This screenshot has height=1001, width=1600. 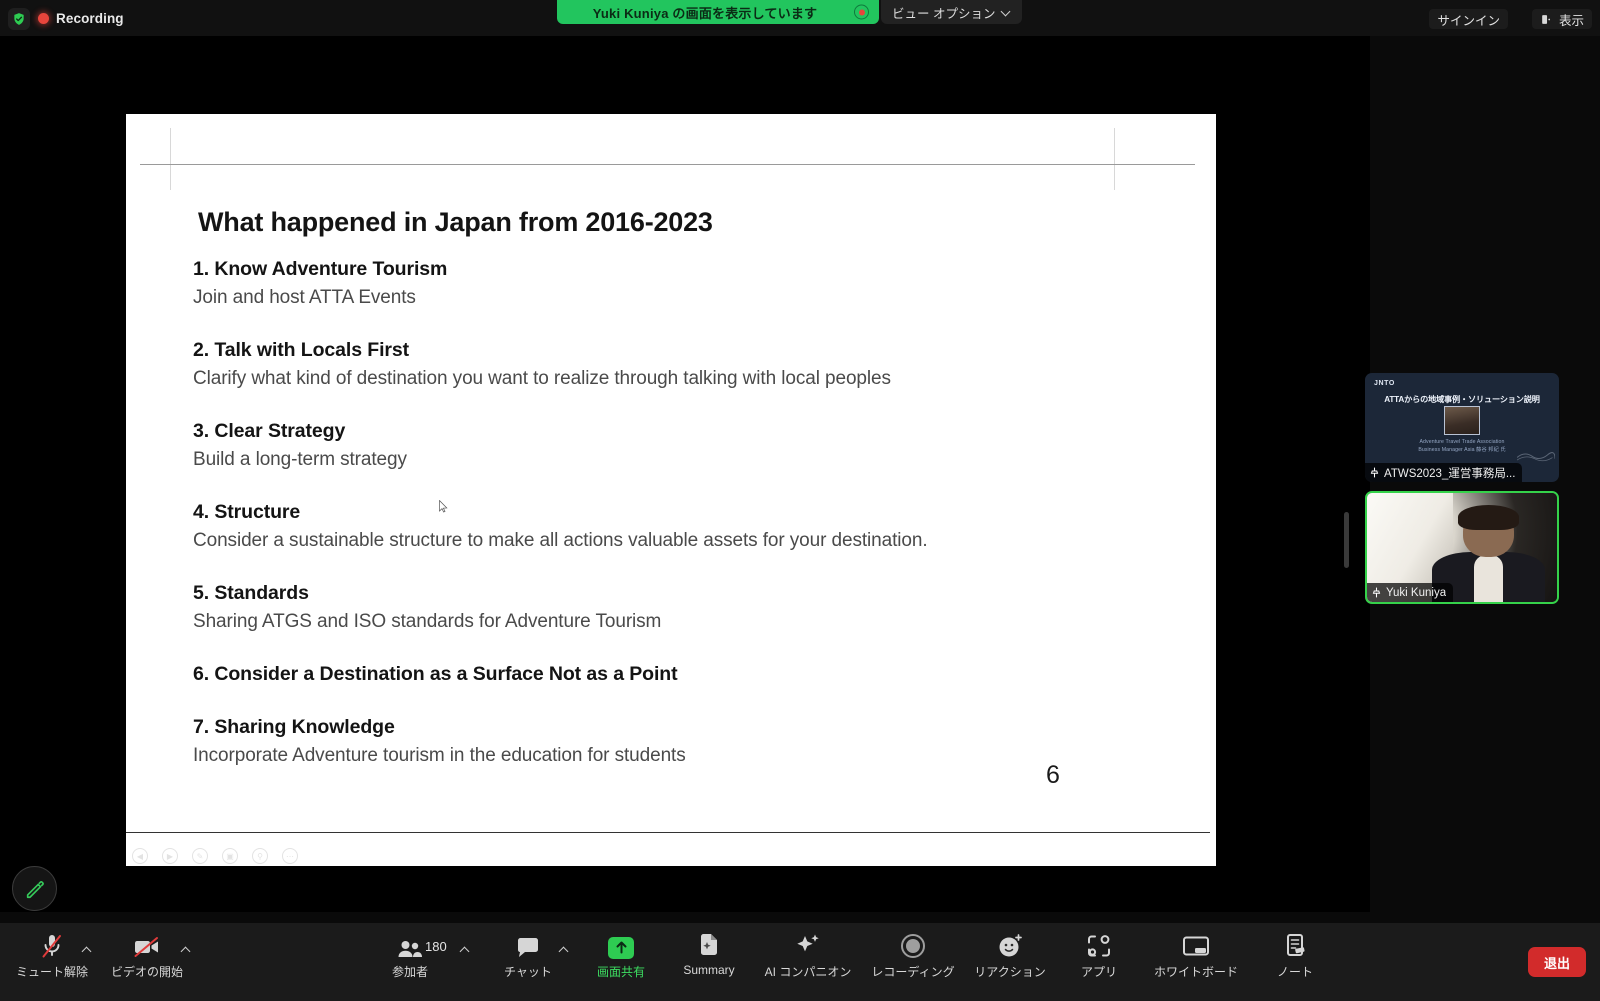 What do you see at coordinates (51, 972) in the screenshot?
I see `toolbar-label-mute: ミュート解除` at bounding box center [51, 972].